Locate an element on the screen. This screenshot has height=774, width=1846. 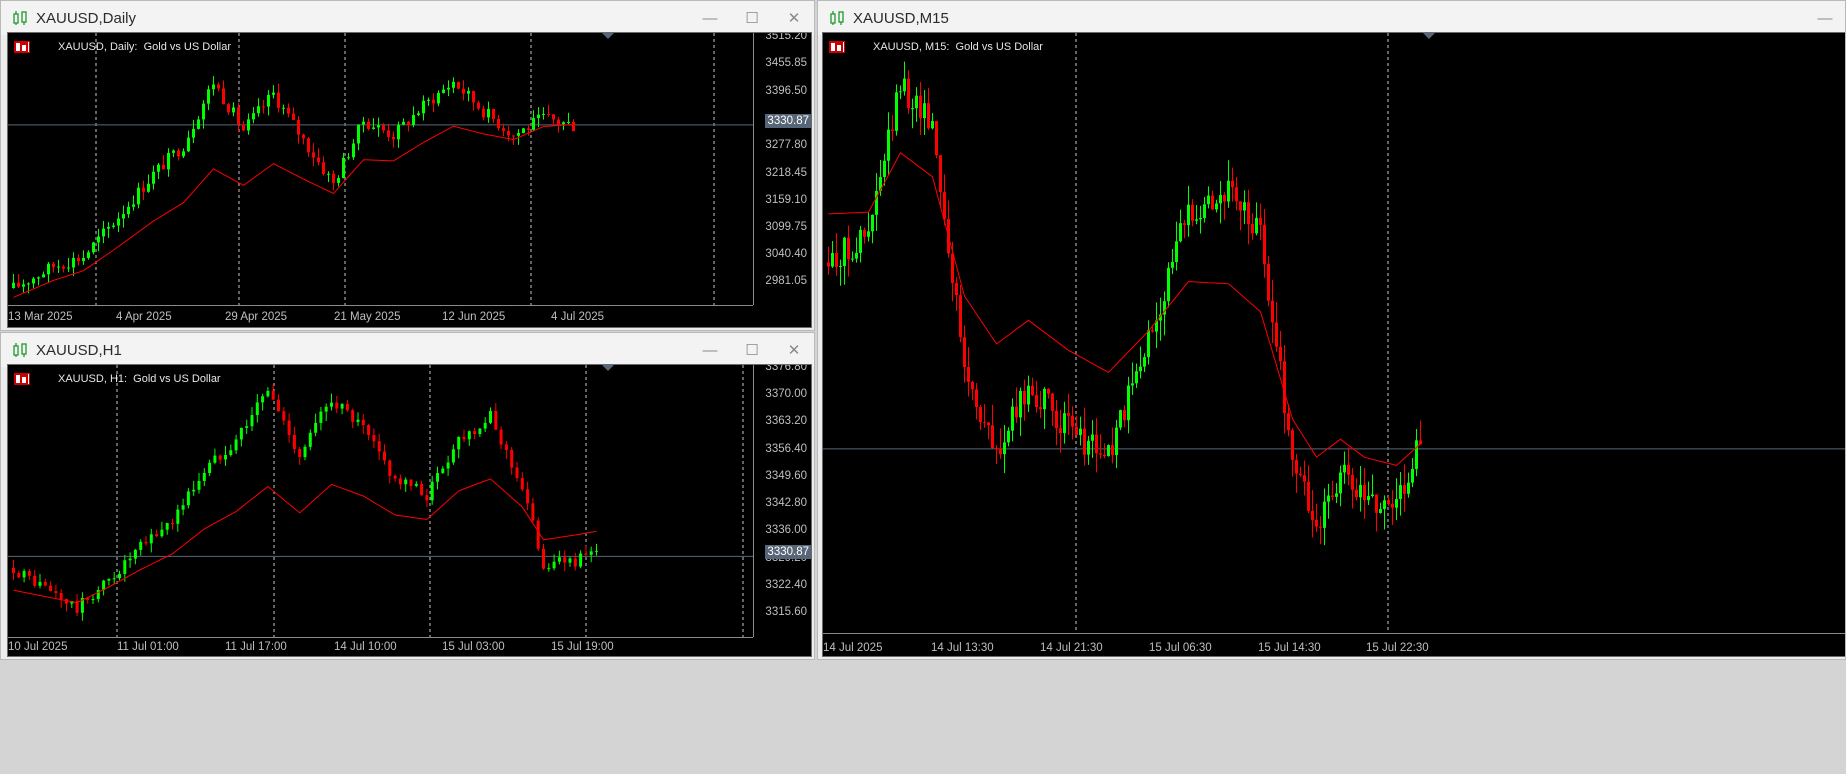
window-titlebar: XAUUSD,M15 — is located at coordinates (1331, 18).